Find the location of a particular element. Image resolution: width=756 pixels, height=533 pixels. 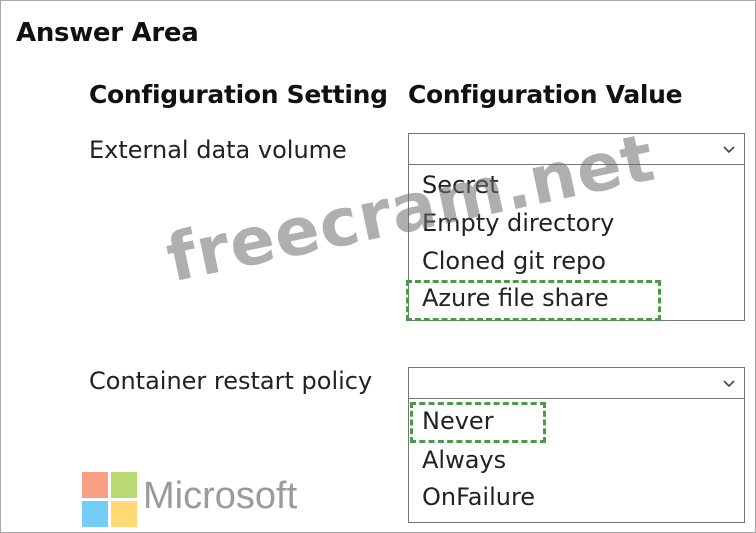

option-always: Always is located at coordinates (464, 460).